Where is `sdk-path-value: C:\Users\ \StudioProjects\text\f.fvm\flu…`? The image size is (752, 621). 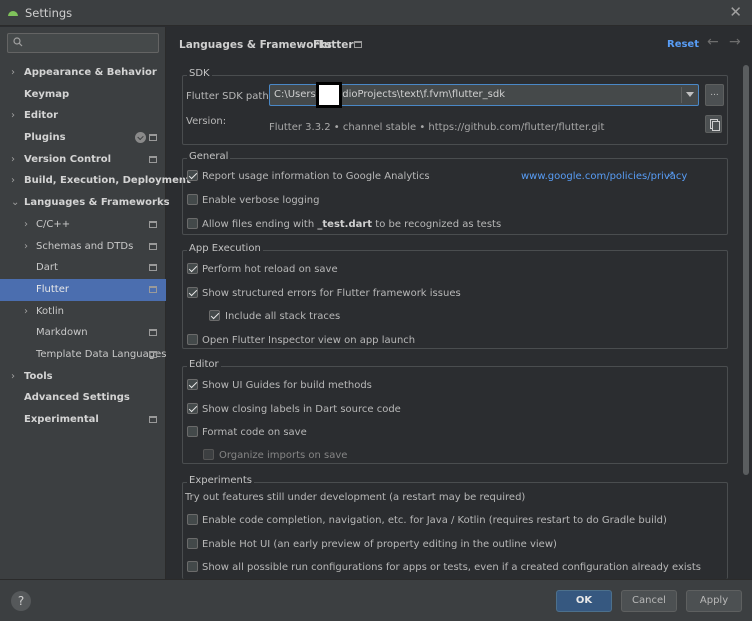
sdk-path-value: C:\Users\ \StudioProjects\text\f.fvm\flu… is located at coordinates (390, 94).